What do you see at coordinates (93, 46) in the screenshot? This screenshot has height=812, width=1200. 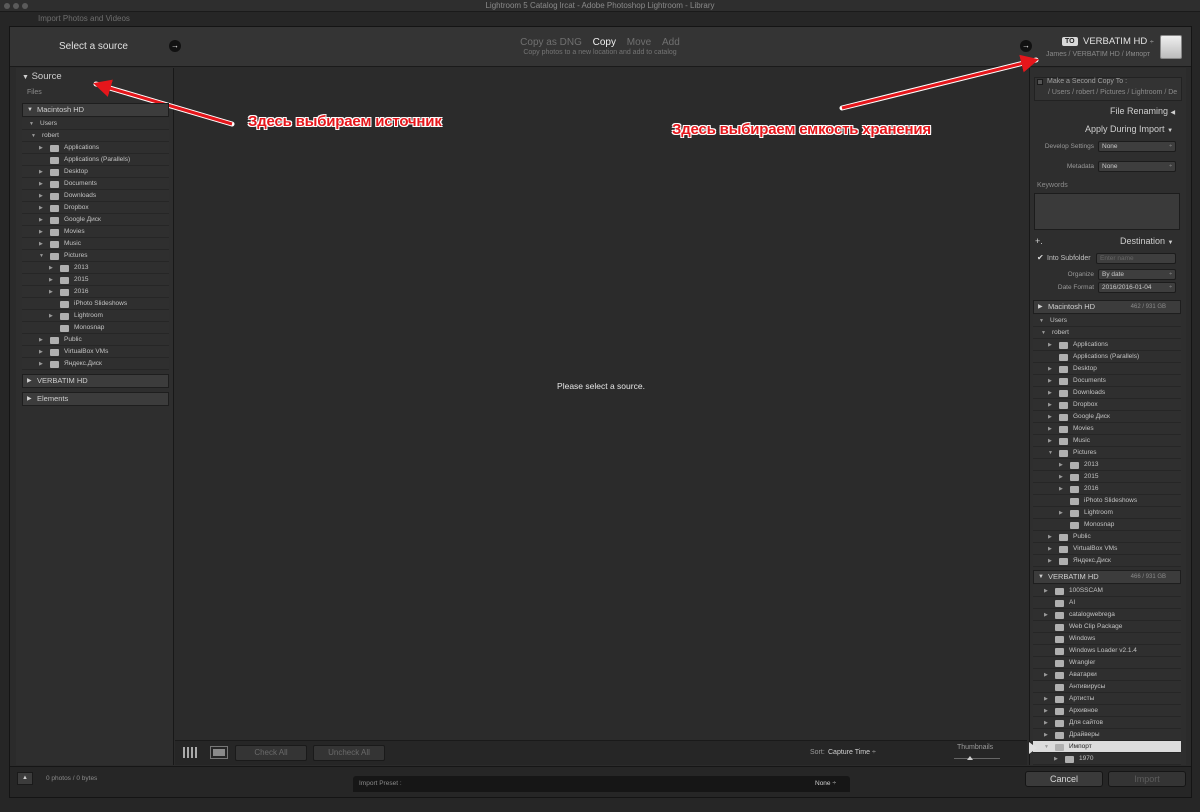 I see `select-source-label: Select a source` at bounding box center [93, 46].